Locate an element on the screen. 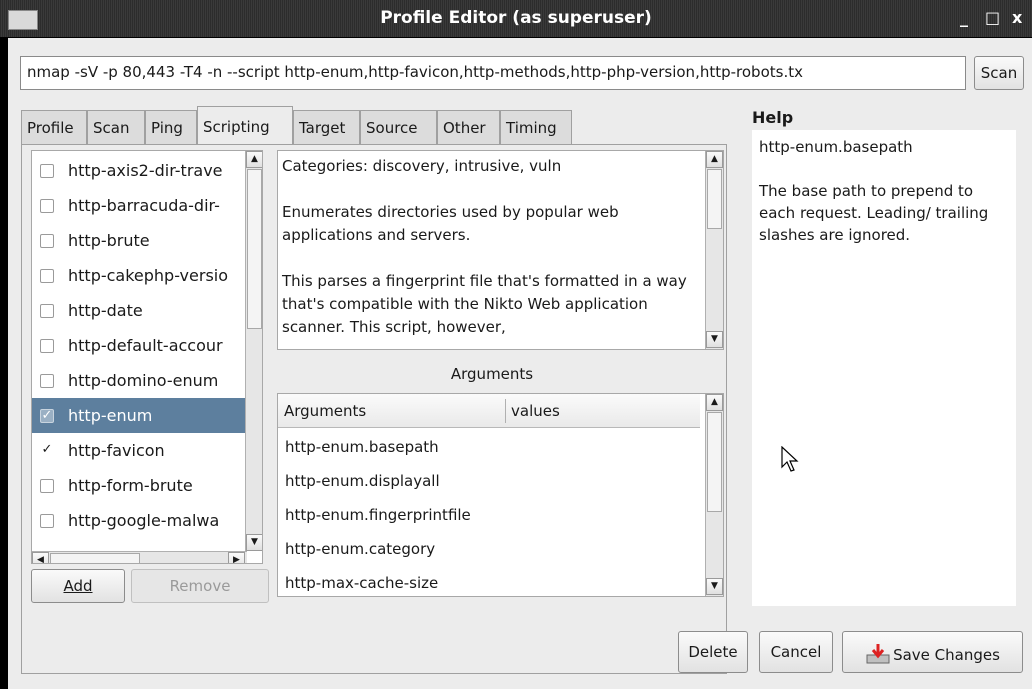  description-vscroll: ▲ ▼ is located at coordinates (714, 250).